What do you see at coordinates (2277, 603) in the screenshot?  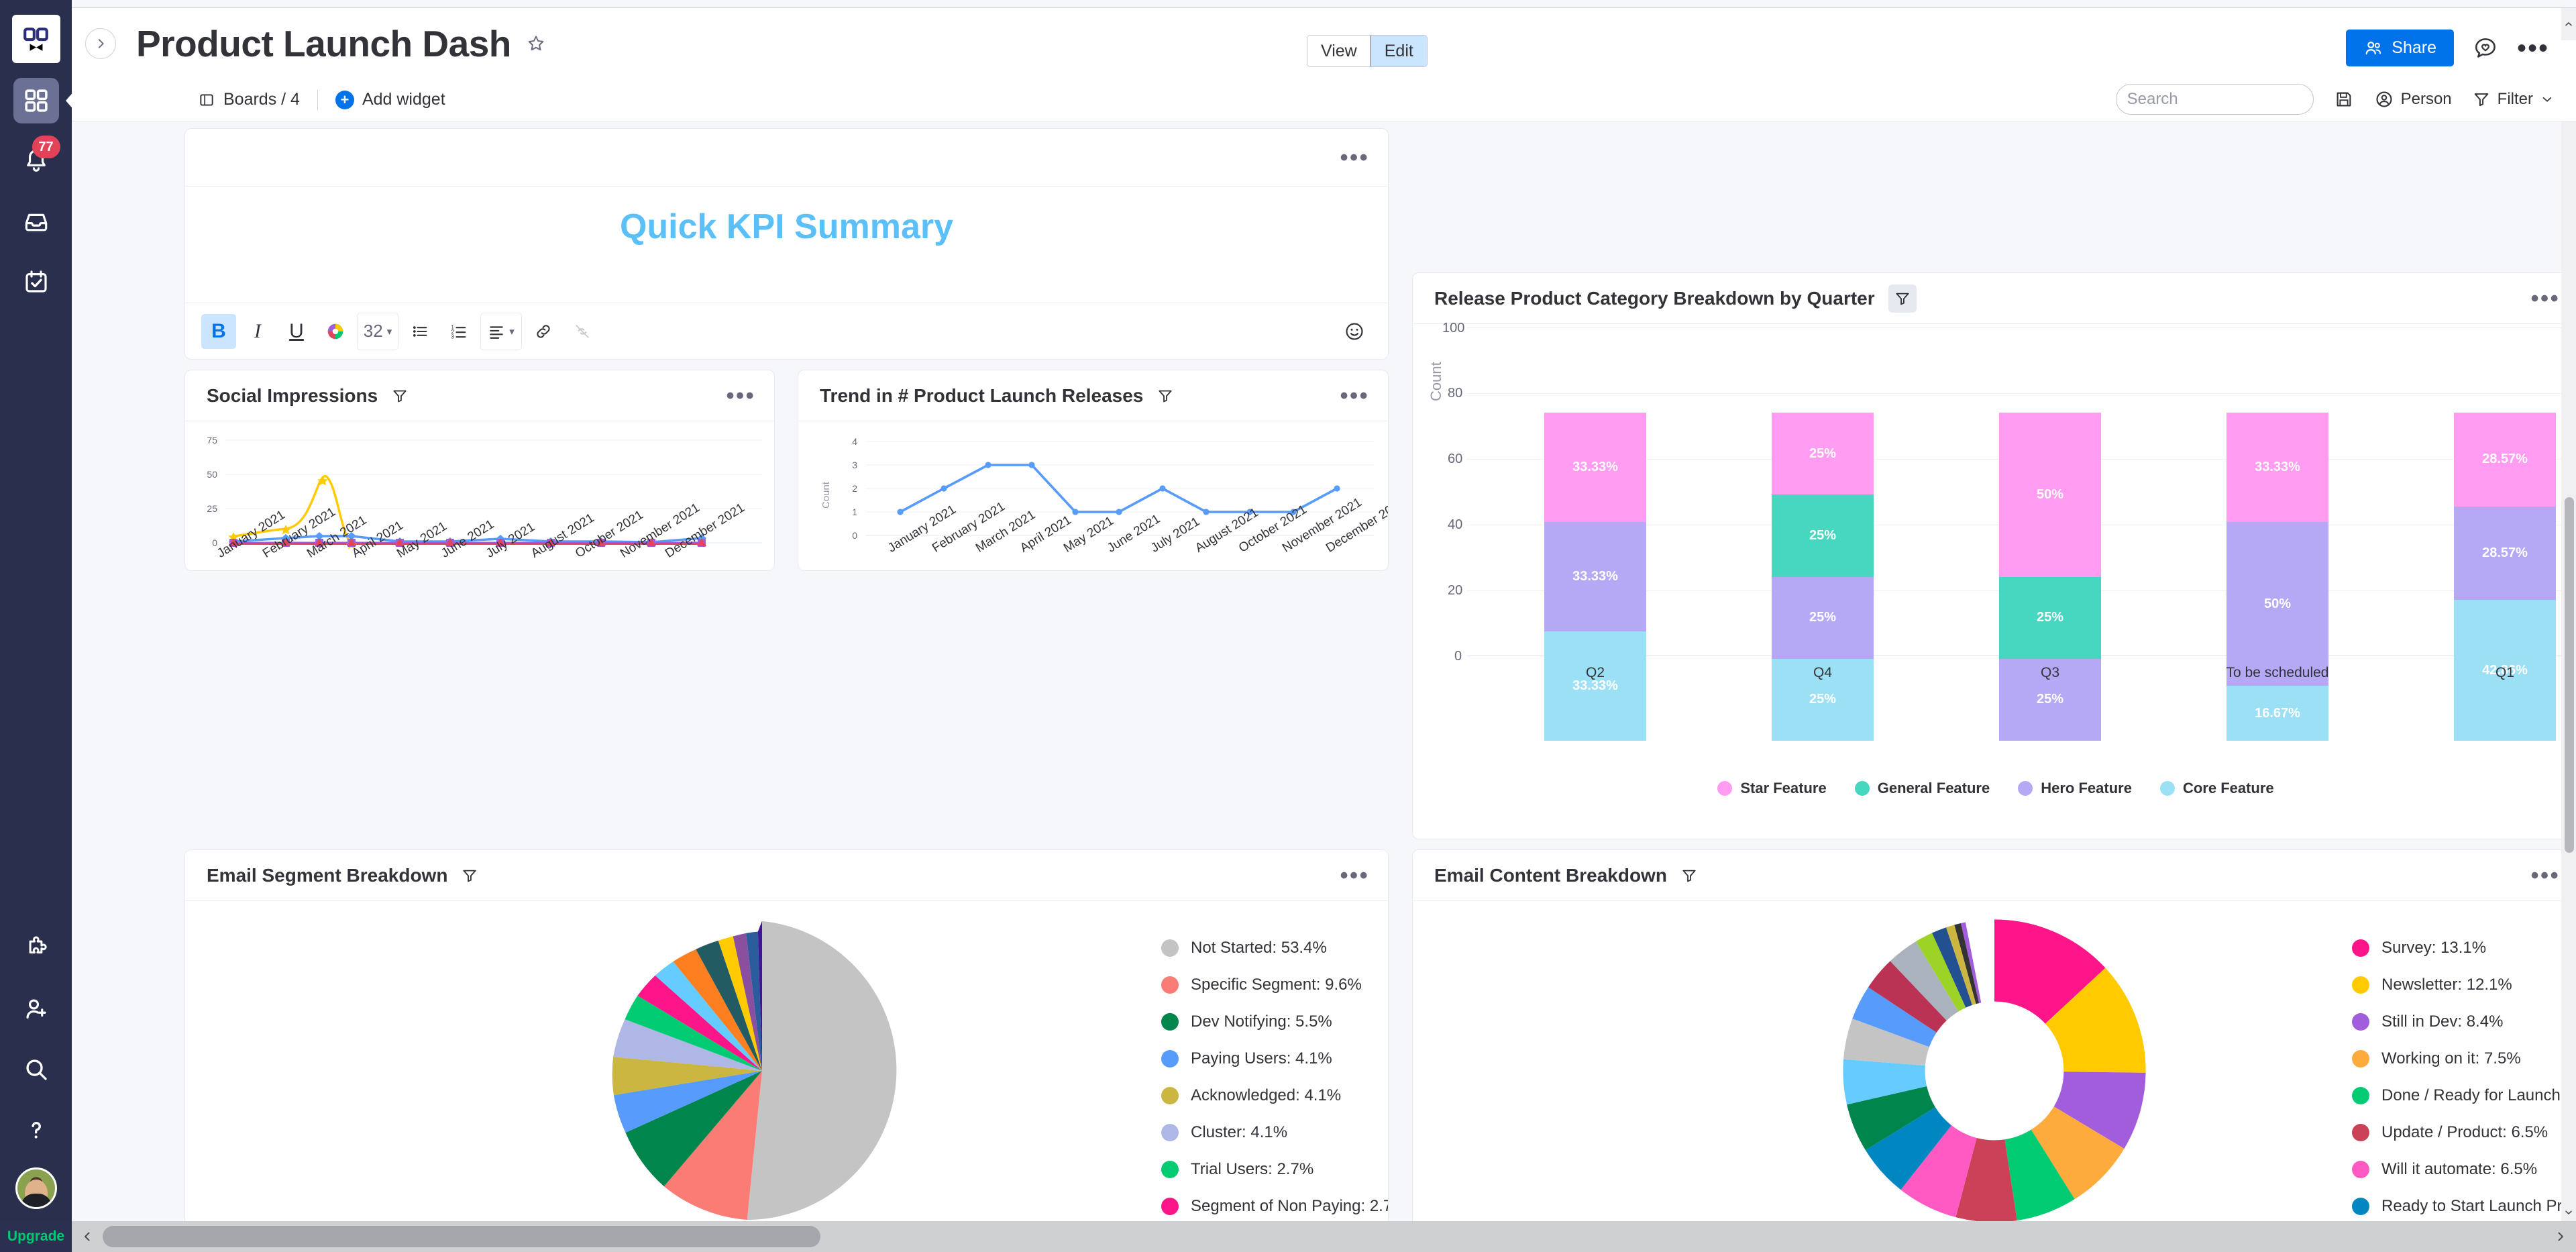 I see `bar-segment: 50%` at bounding box center [2277, 603].